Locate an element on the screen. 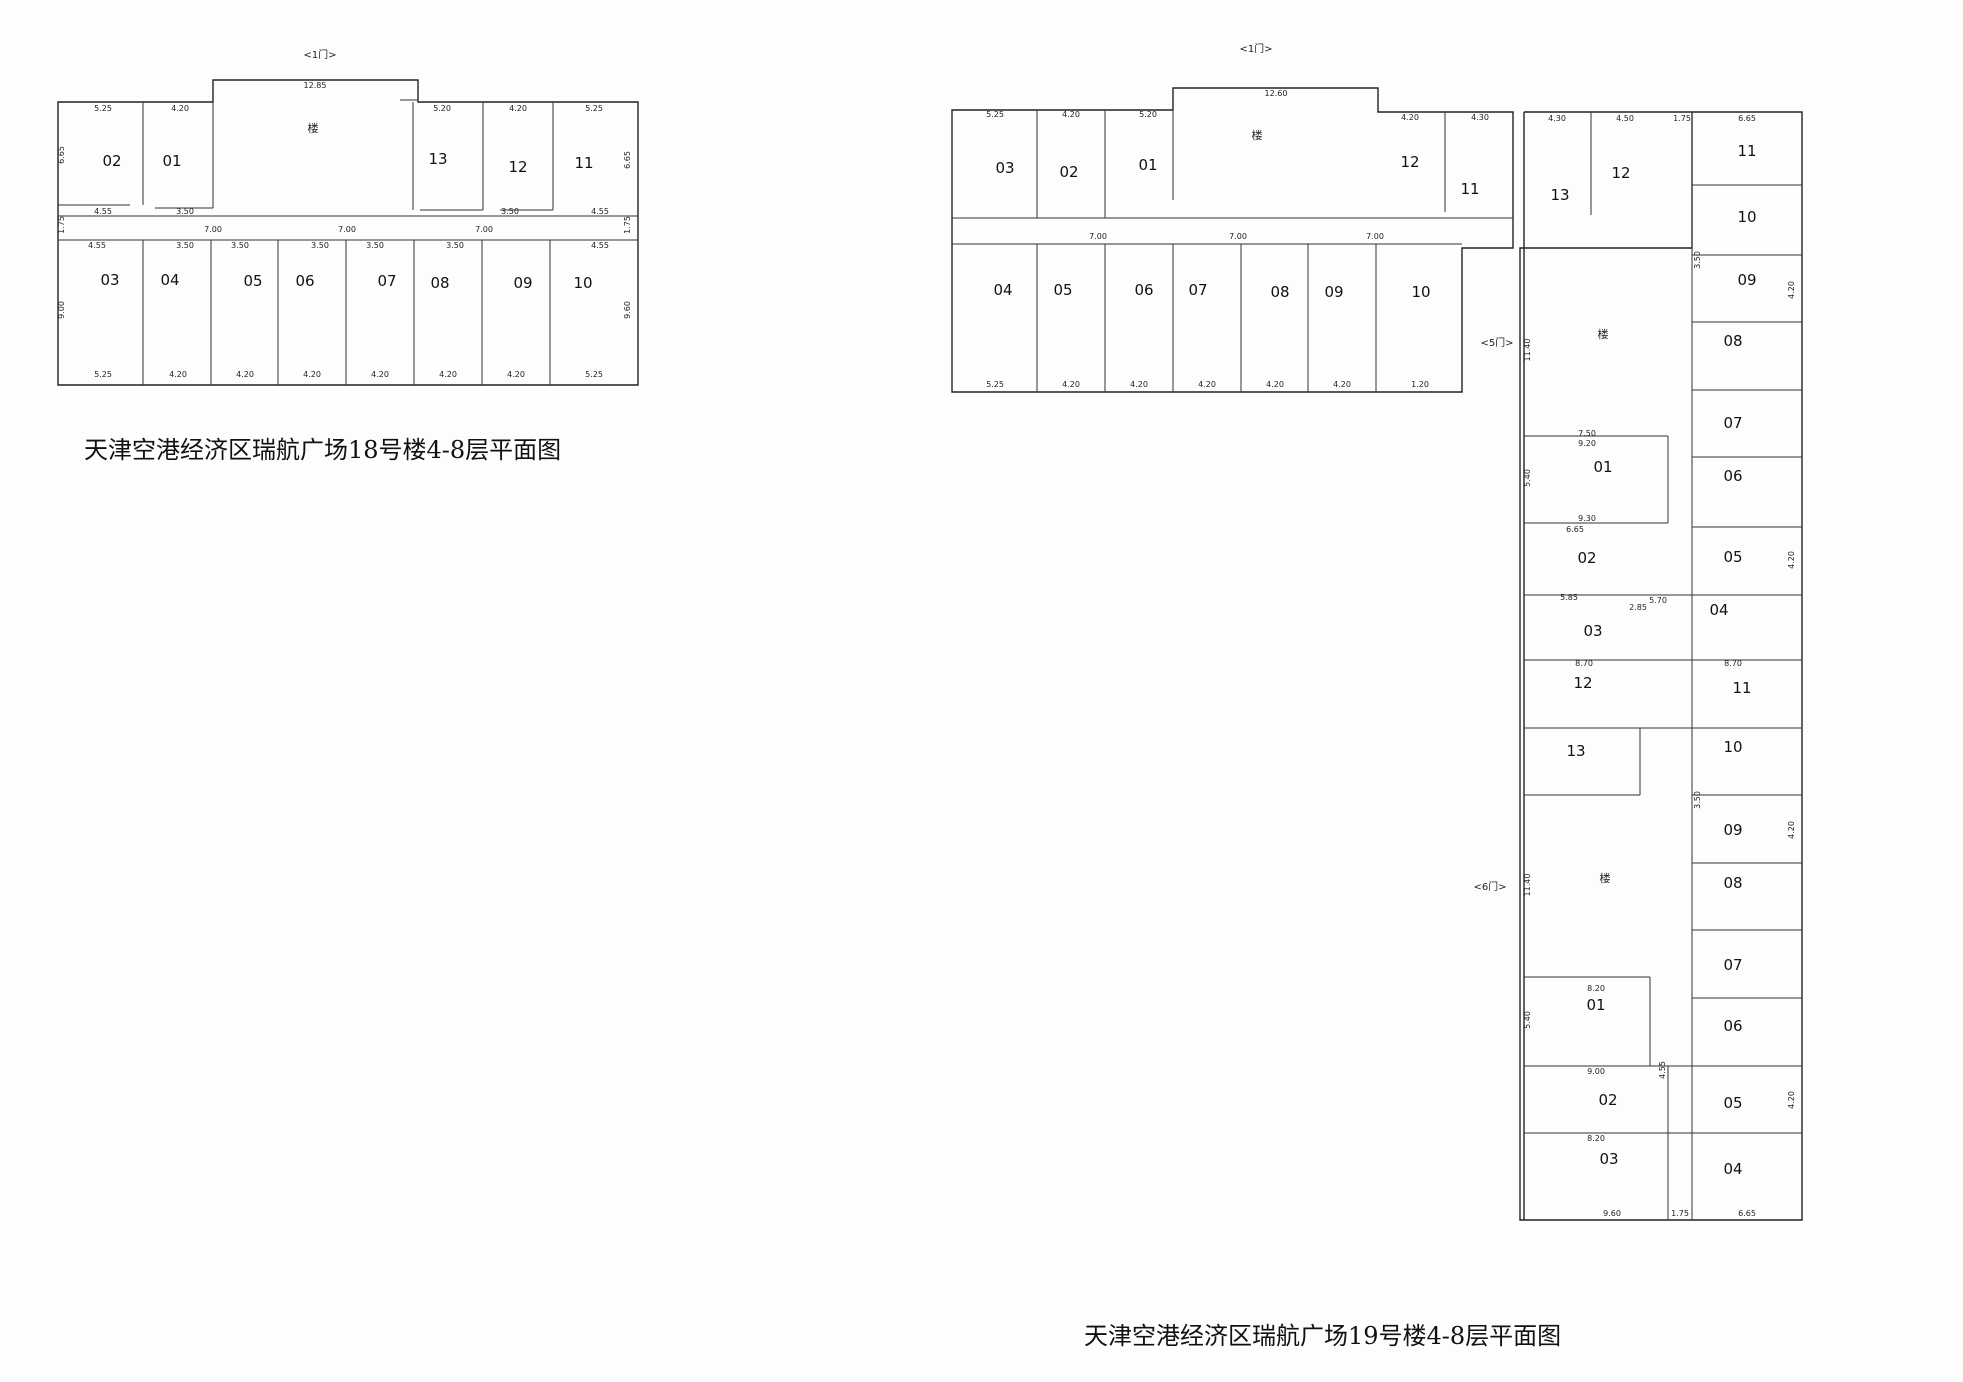 The width and height of the screenshot is (1963, 1382). plan19-dim: 4.50 is located at coordinates (1625, 118).